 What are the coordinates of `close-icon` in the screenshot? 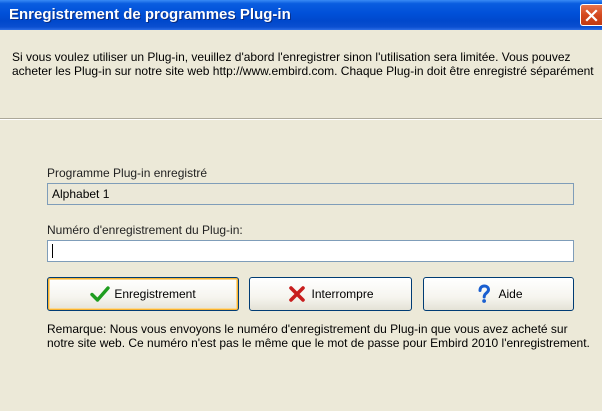 It's located at (591, 15).